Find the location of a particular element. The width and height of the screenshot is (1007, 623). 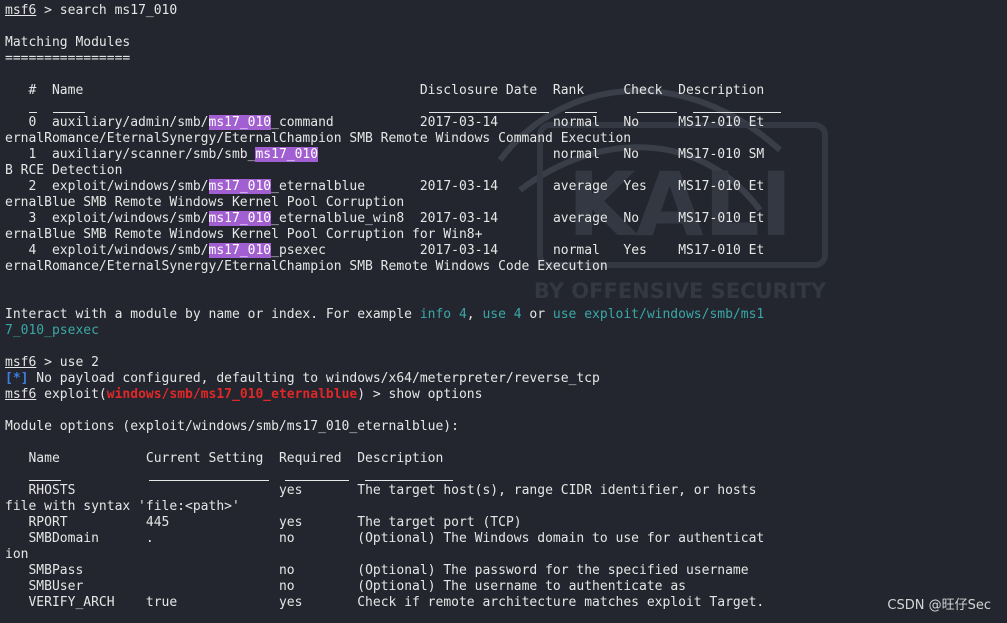

interact-hint-wrap: 7_010_psexec is located at coordinates (384, 331).